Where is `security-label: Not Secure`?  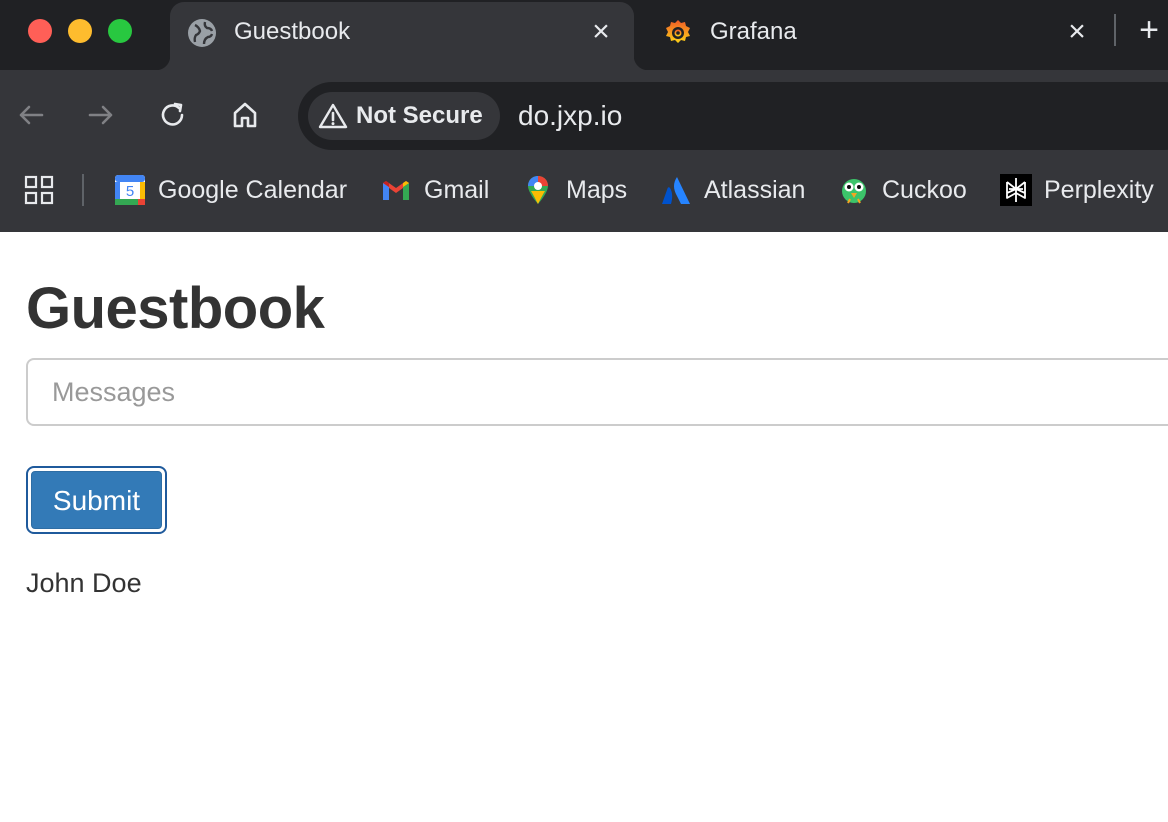
security-label: Not Secure is located at coordinates (419, 115).